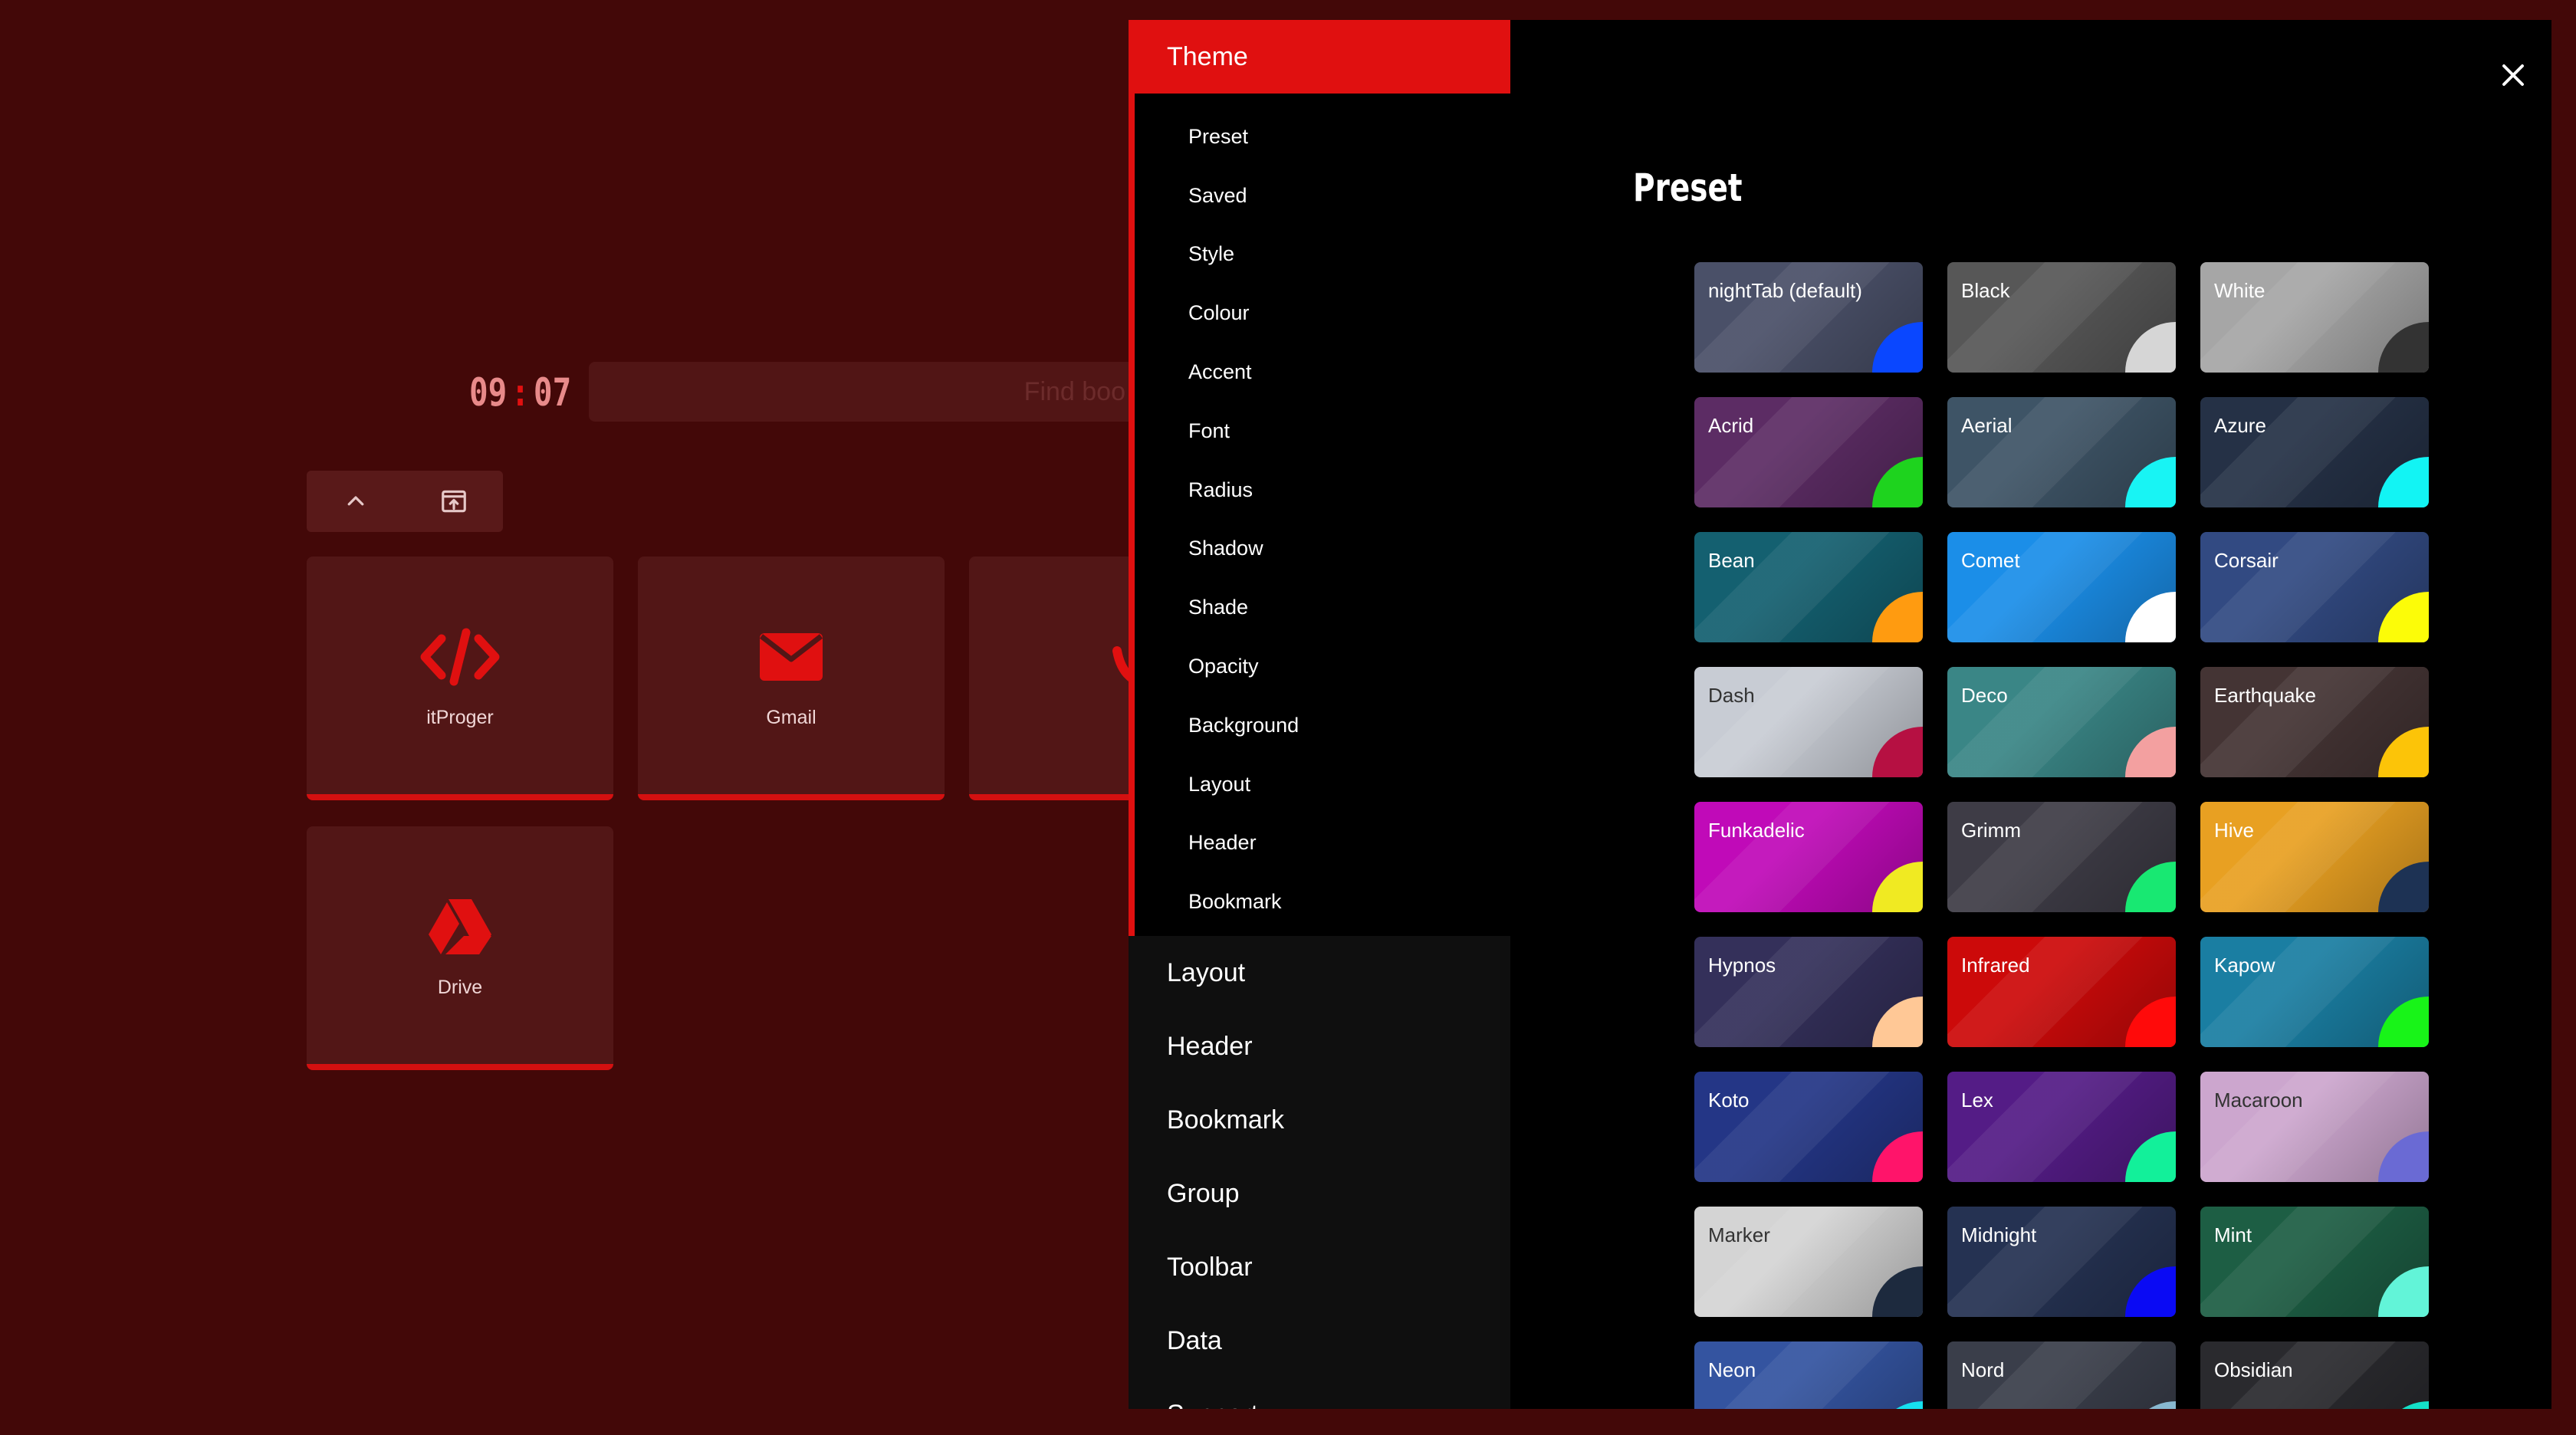  What do you see at coordinates (1320, 1394) in the screenshot?
I see `nav-item-support: Support` at bounding box center [1320, 1394].